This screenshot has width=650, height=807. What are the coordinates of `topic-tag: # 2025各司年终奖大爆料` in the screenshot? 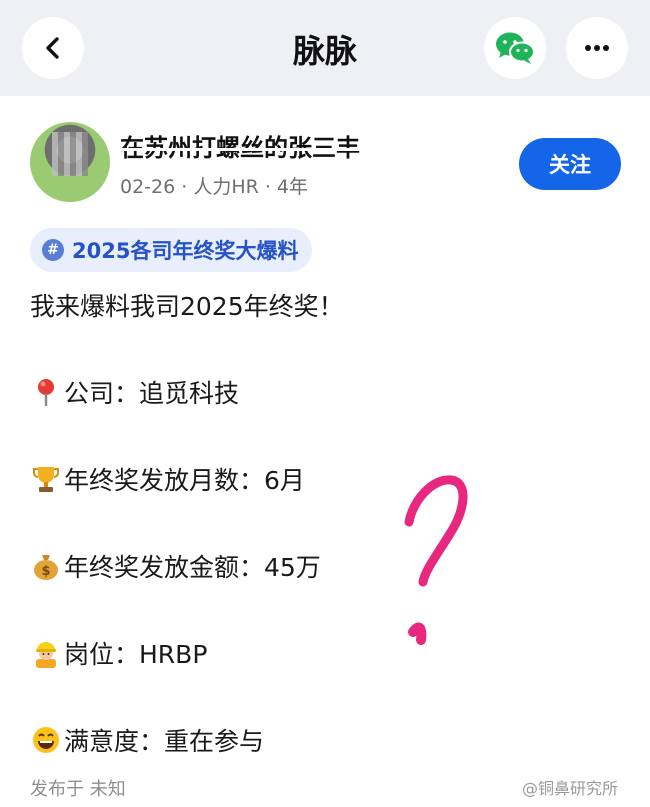 It's located at (171, 250).